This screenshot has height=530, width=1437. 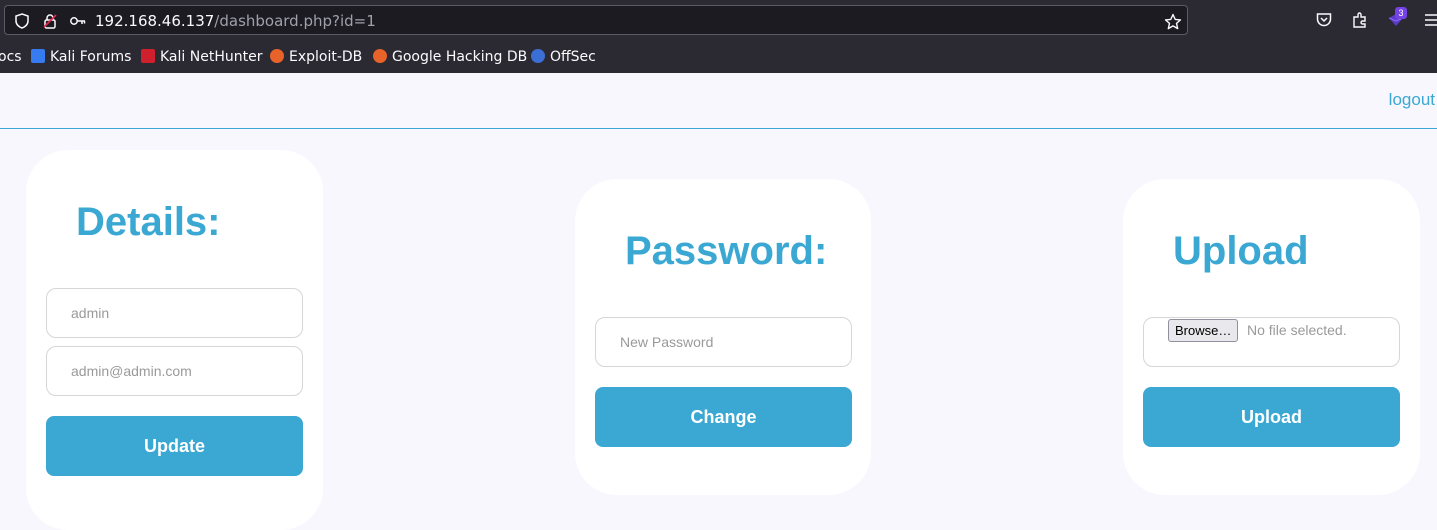 I want to click on upload-title: Upload, so click(x=1241, y=251).